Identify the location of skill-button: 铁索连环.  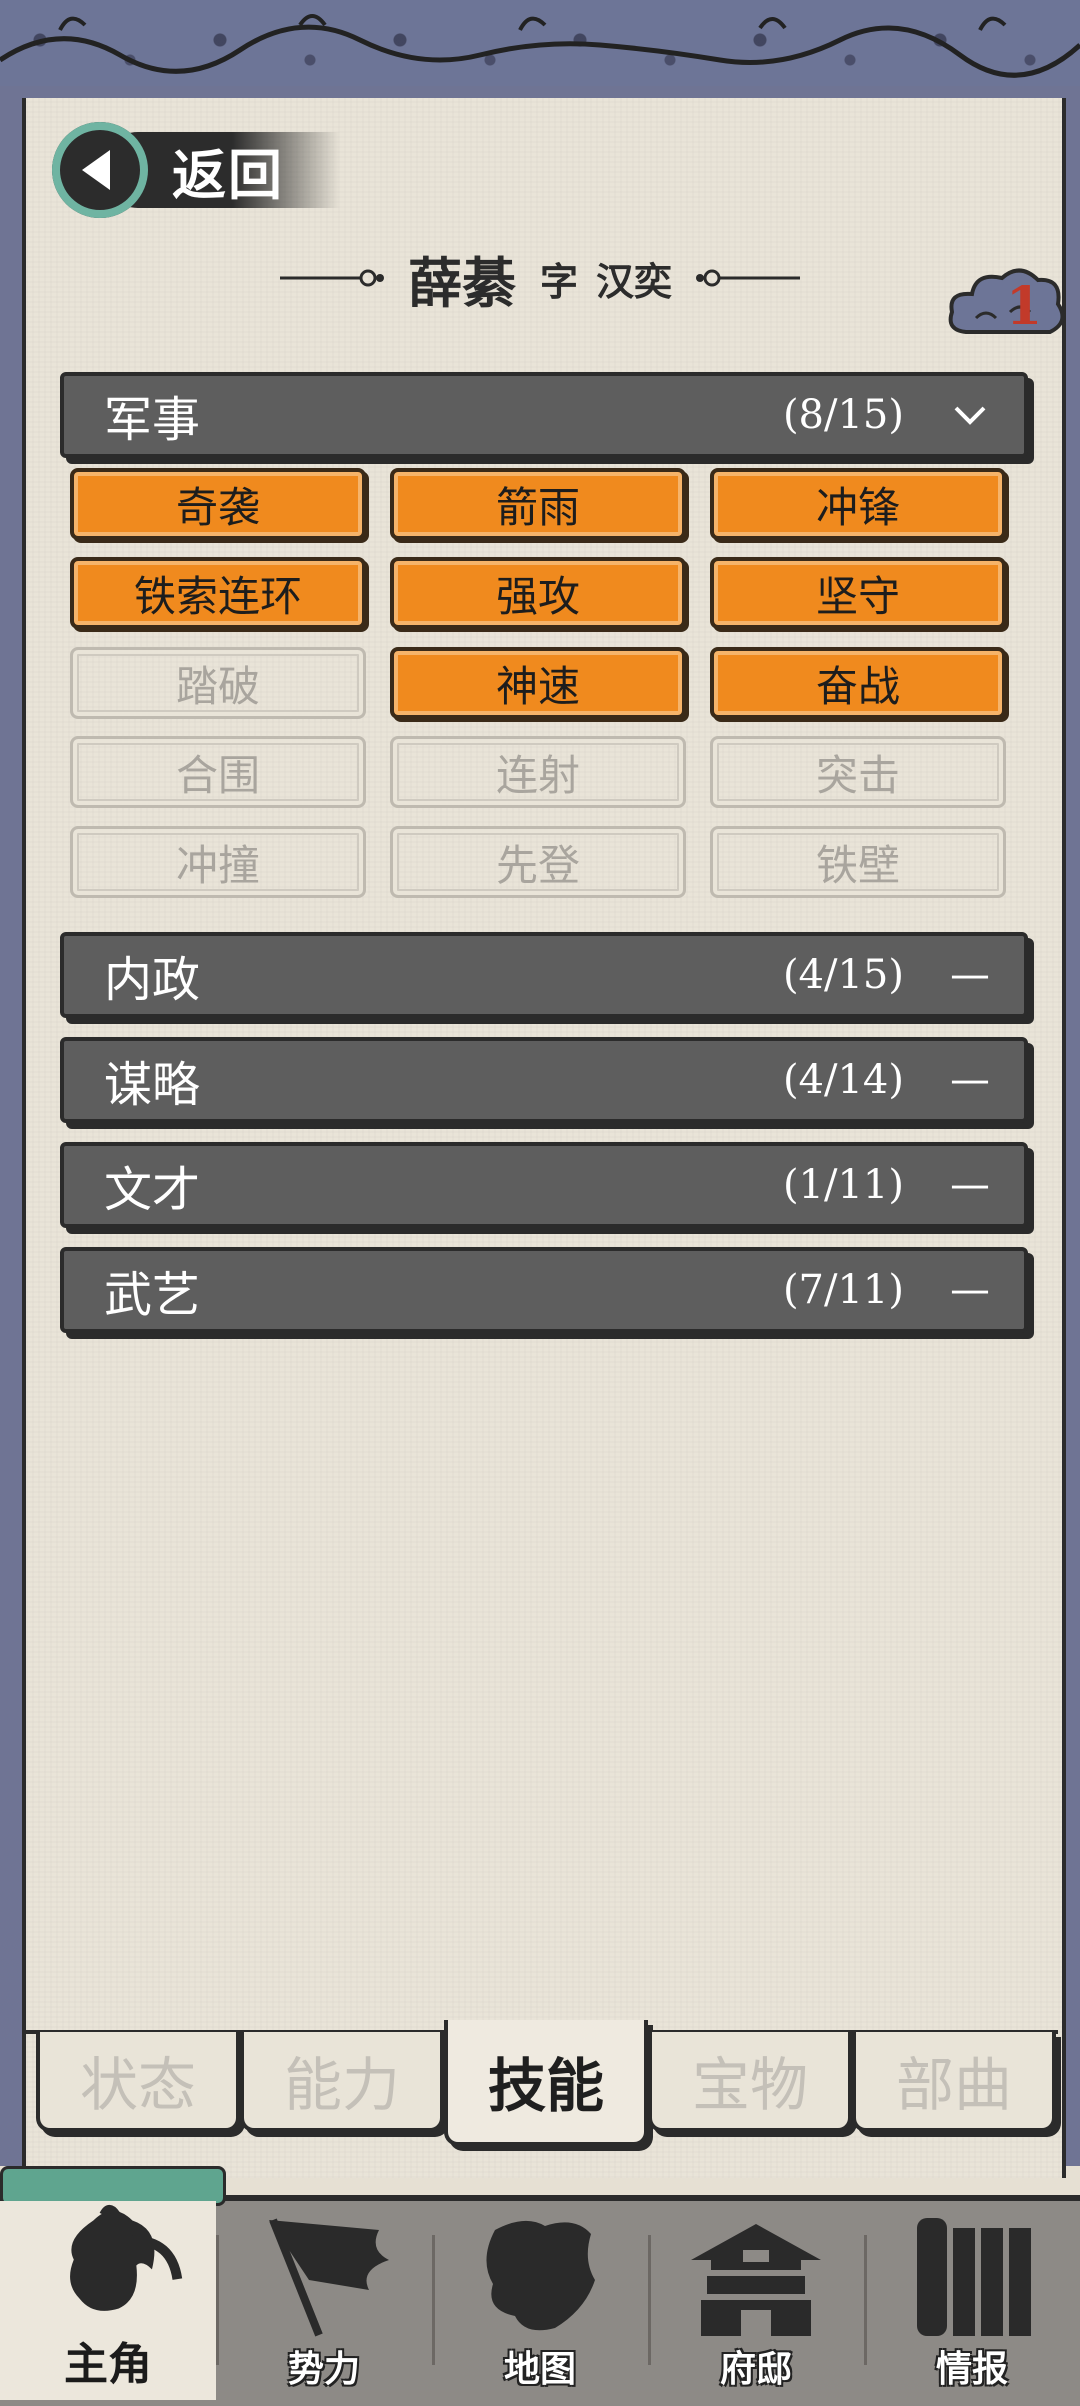
(218, 593).